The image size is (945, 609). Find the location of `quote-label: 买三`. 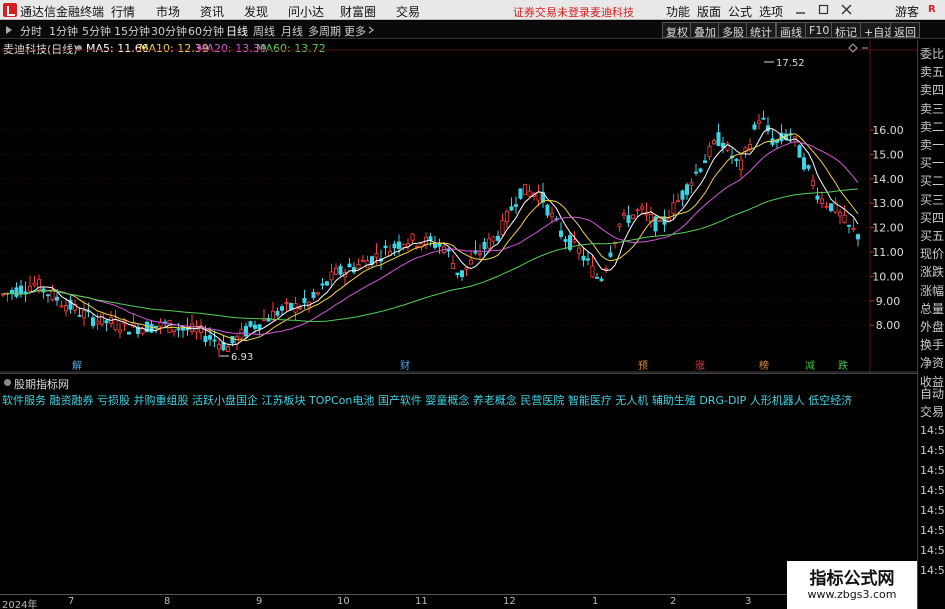

quote-label: 买三 is located at coordinates (932, 199).